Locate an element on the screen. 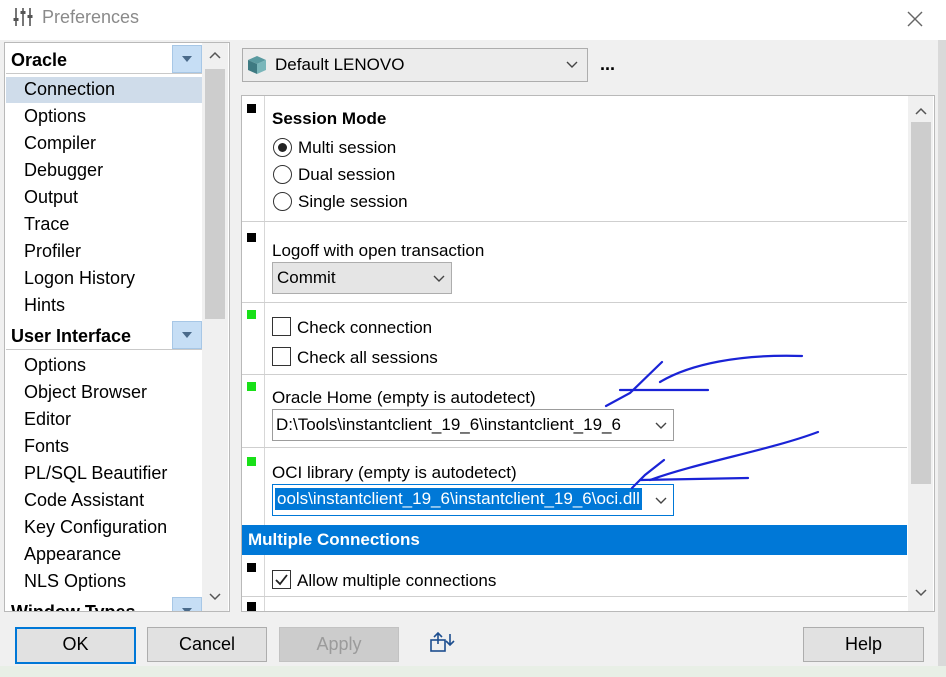 The width and height of the screenshot is (946, 677). checkbox-label: Check all sessions is located at coordinates (367, 357).